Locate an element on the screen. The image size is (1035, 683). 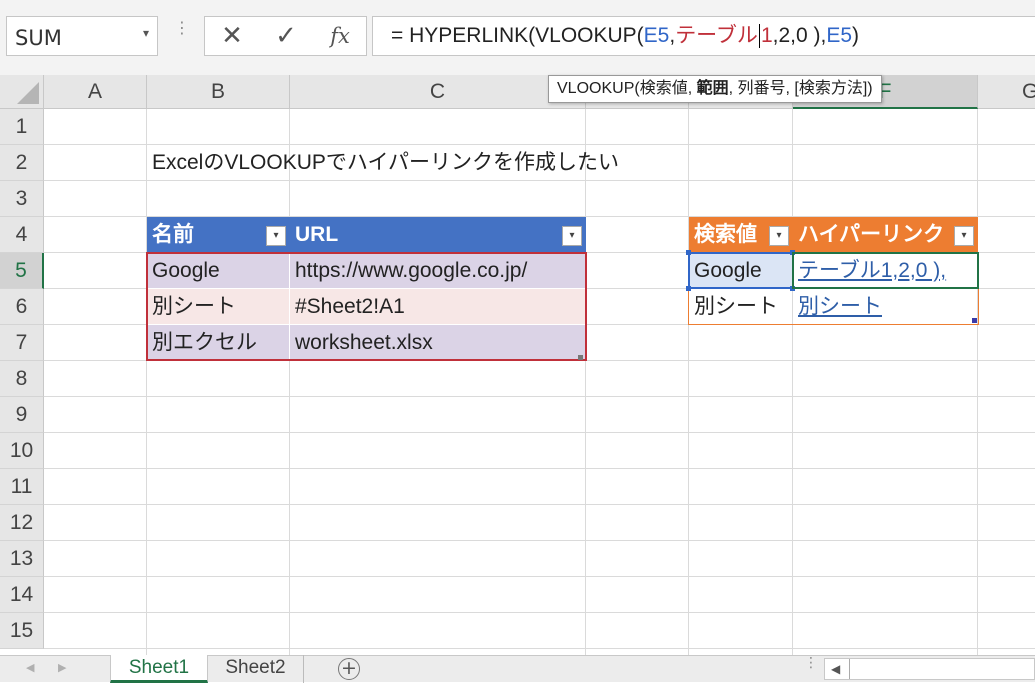
row-header-4: 4 is located at coordinates (22, 235).